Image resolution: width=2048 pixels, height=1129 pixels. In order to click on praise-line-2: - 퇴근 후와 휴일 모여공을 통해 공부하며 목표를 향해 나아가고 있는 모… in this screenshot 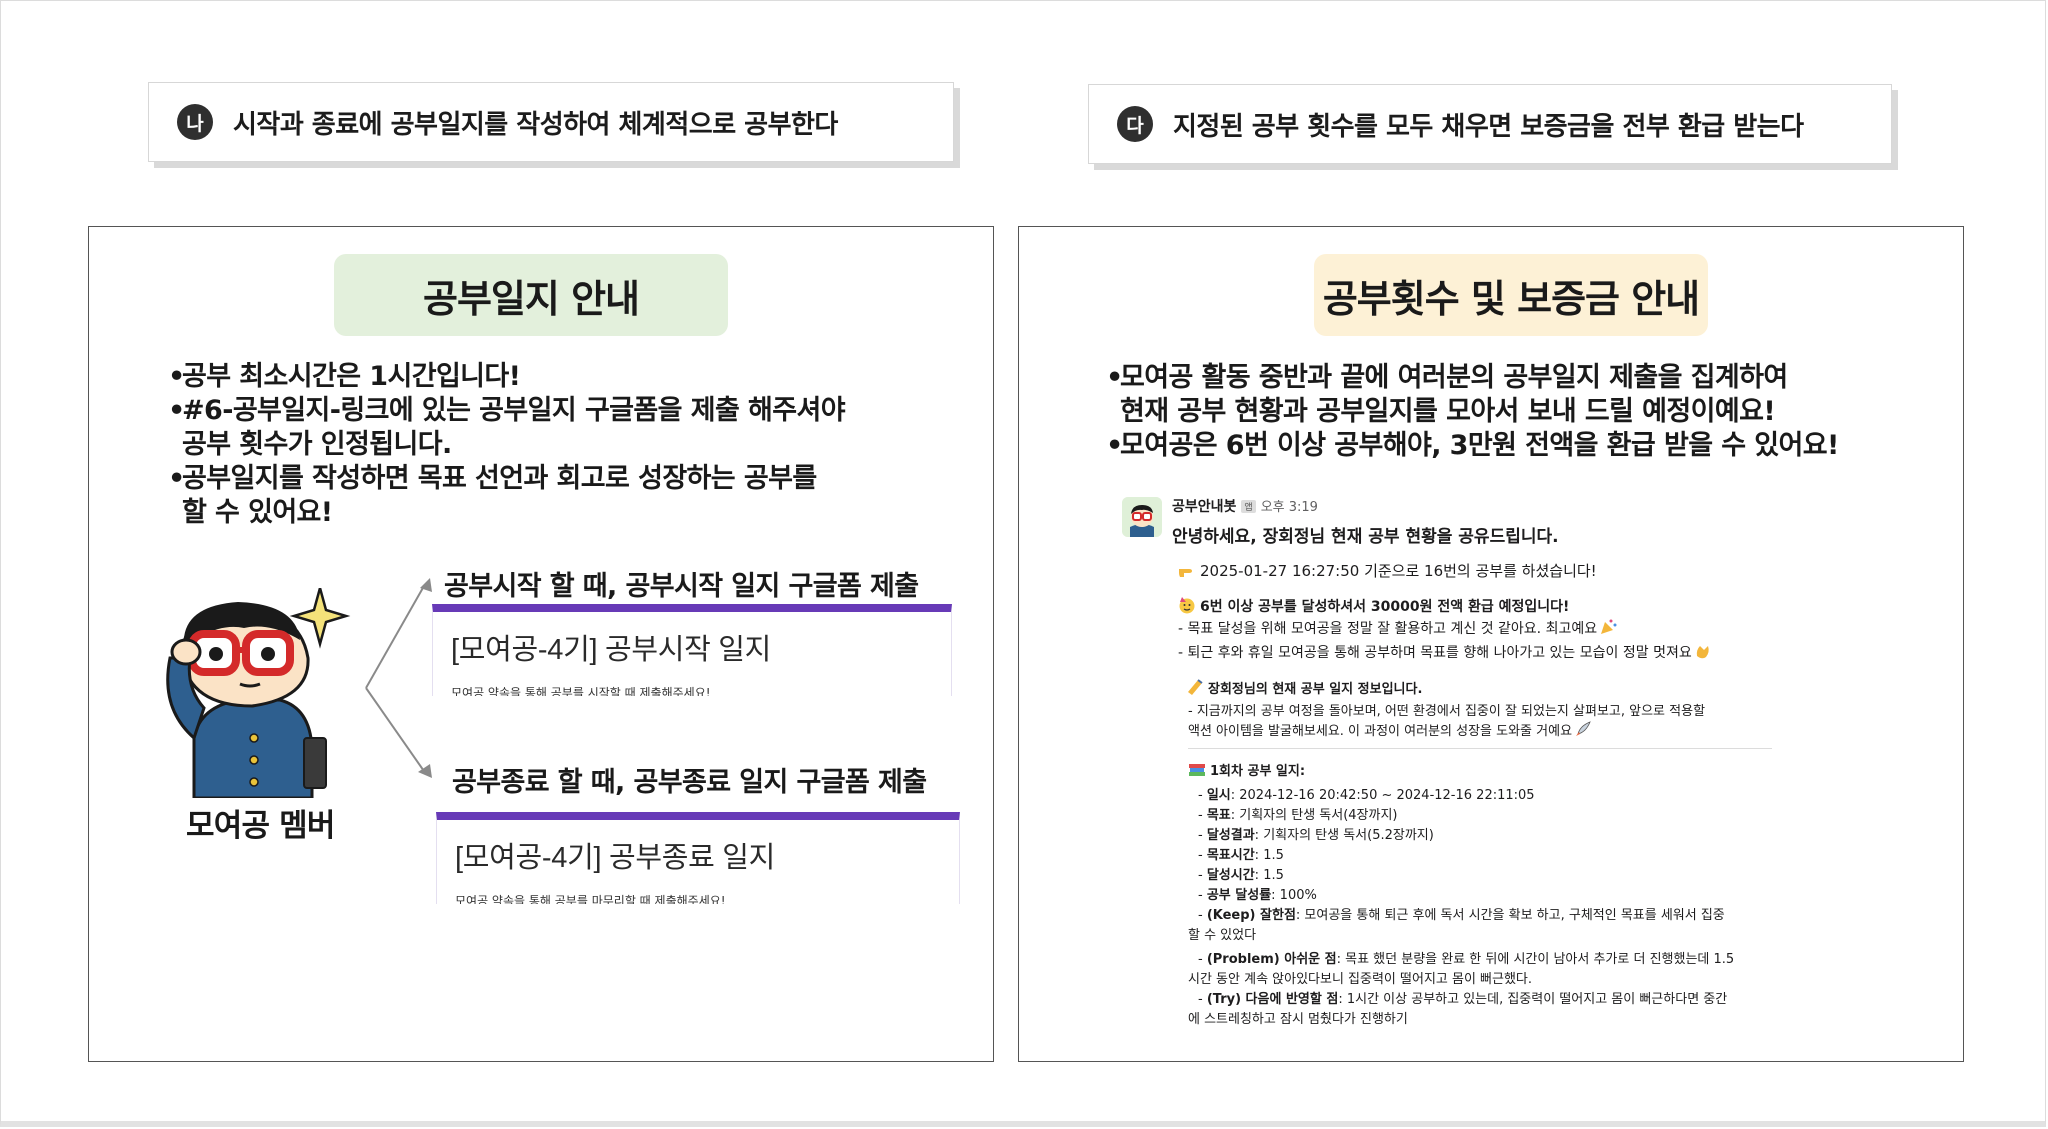, I will do `click(1447, 652)`.